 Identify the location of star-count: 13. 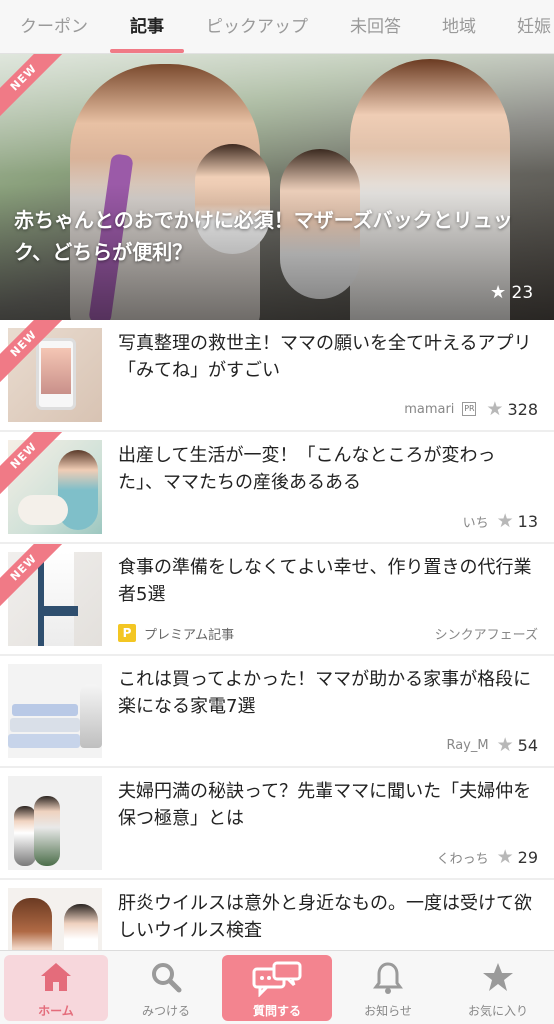
(527, 521).